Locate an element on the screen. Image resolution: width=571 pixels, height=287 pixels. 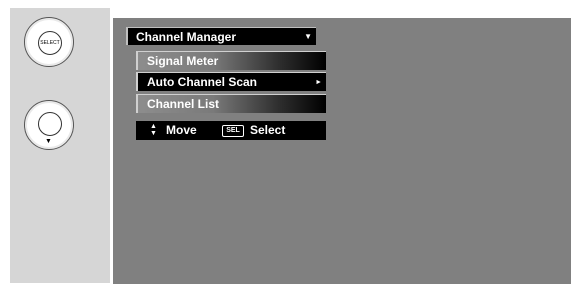
help-bar: ▲ ▼ Move SEL Select is located at coordinates (231, 130).